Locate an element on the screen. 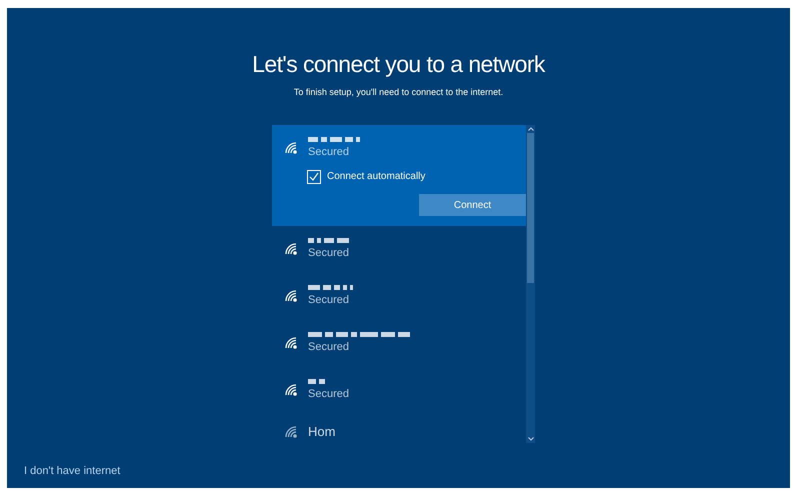  network-item: Hom is located at coordinates (399, 428).